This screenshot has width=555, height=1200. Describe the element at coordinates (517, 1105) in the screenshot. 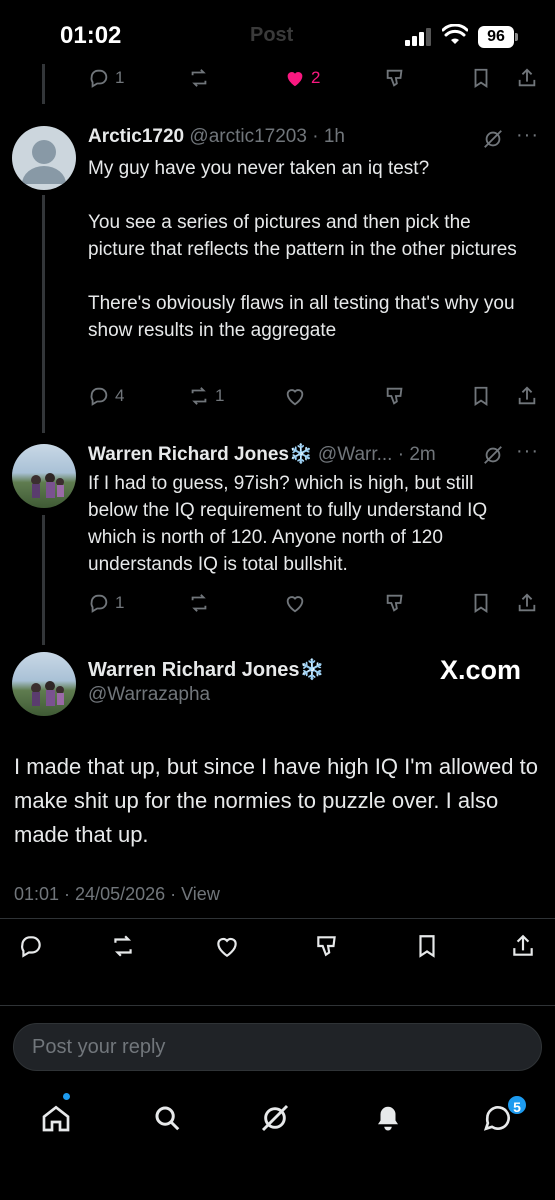

I see `messages-badge: 5` at that location.